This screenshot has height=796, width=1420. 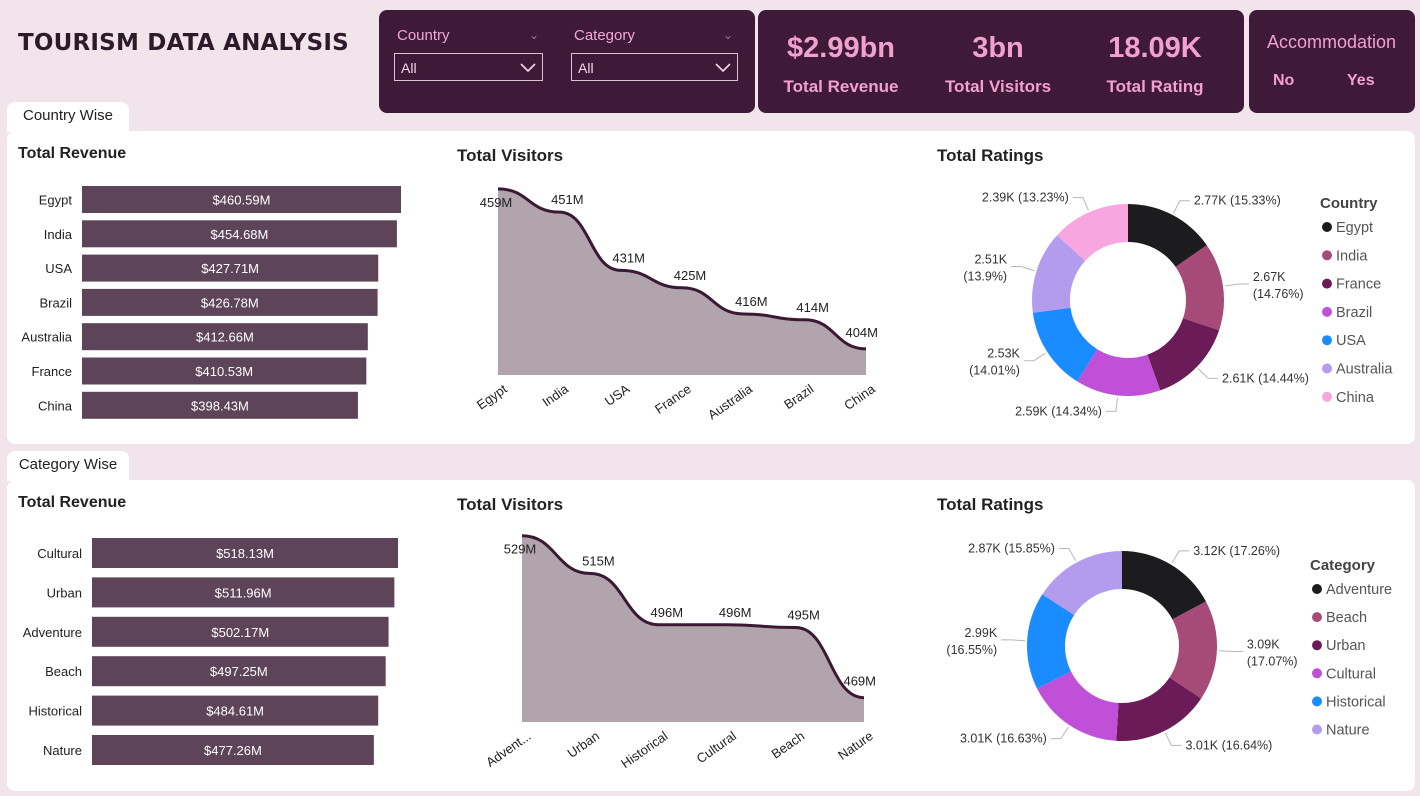 What do you see at coordinates (68, 466) in the screenshot?
I see `tab-category-wise: Category Wise` at bounding box center [68, 466].